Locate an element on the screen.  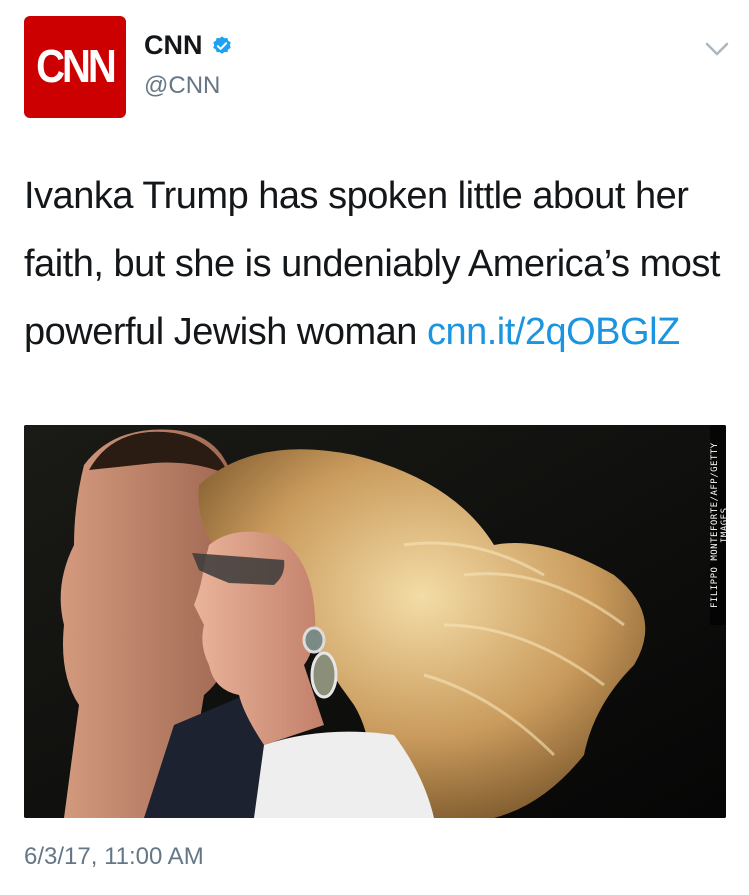
tweet-link: cnn.it/2qOBGlZ is located at coordinates (553, 332).